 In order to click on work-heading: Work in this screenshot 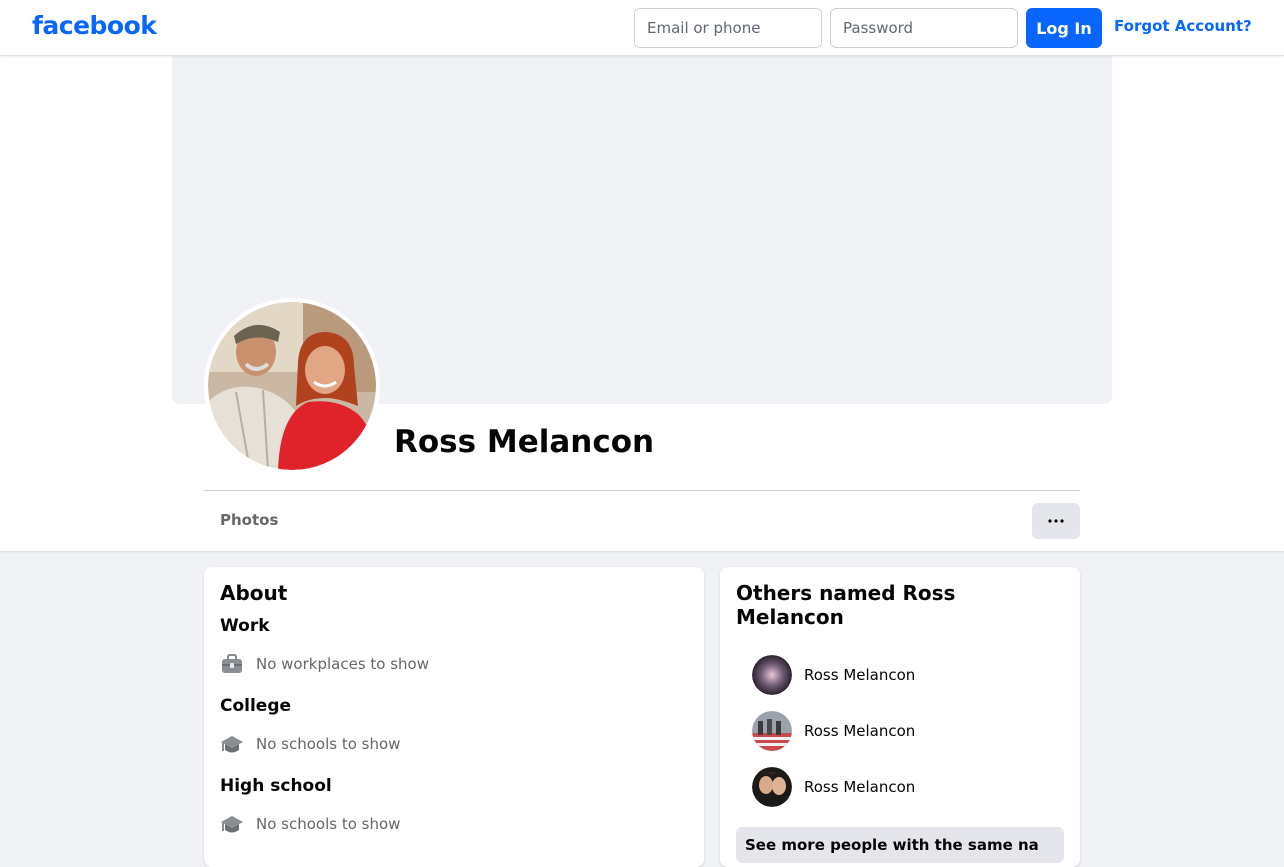, I will do `click(245, 626)`.